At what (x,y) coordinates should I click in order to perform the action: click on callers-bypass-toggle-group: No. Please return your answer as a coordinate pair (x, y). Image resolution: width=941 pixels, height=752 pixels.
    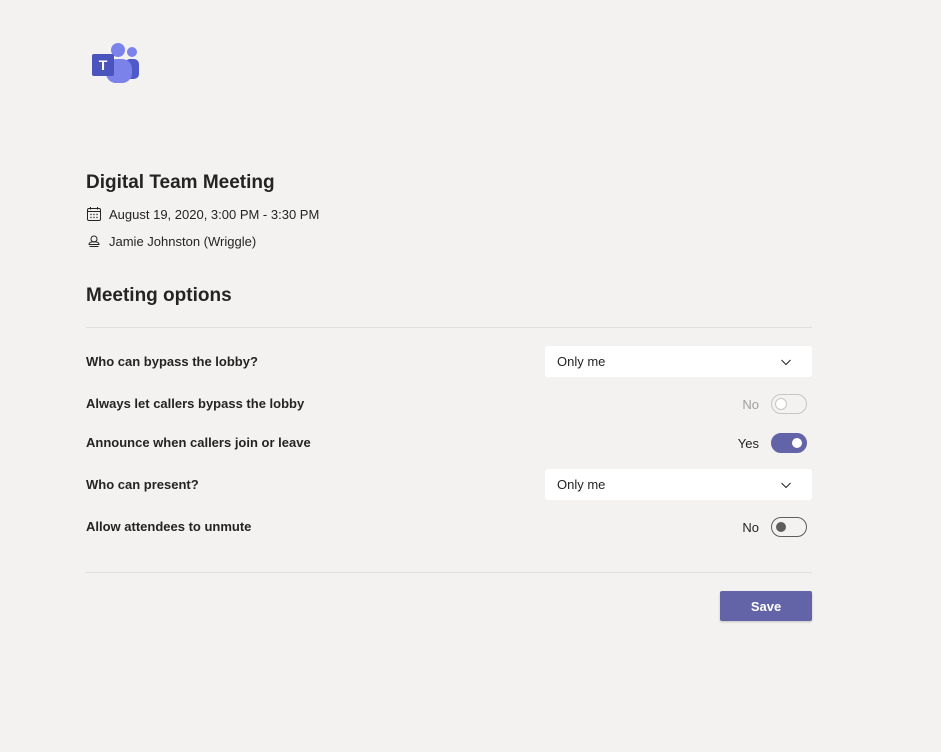
    Looking at the image, I should click on (774, 404).